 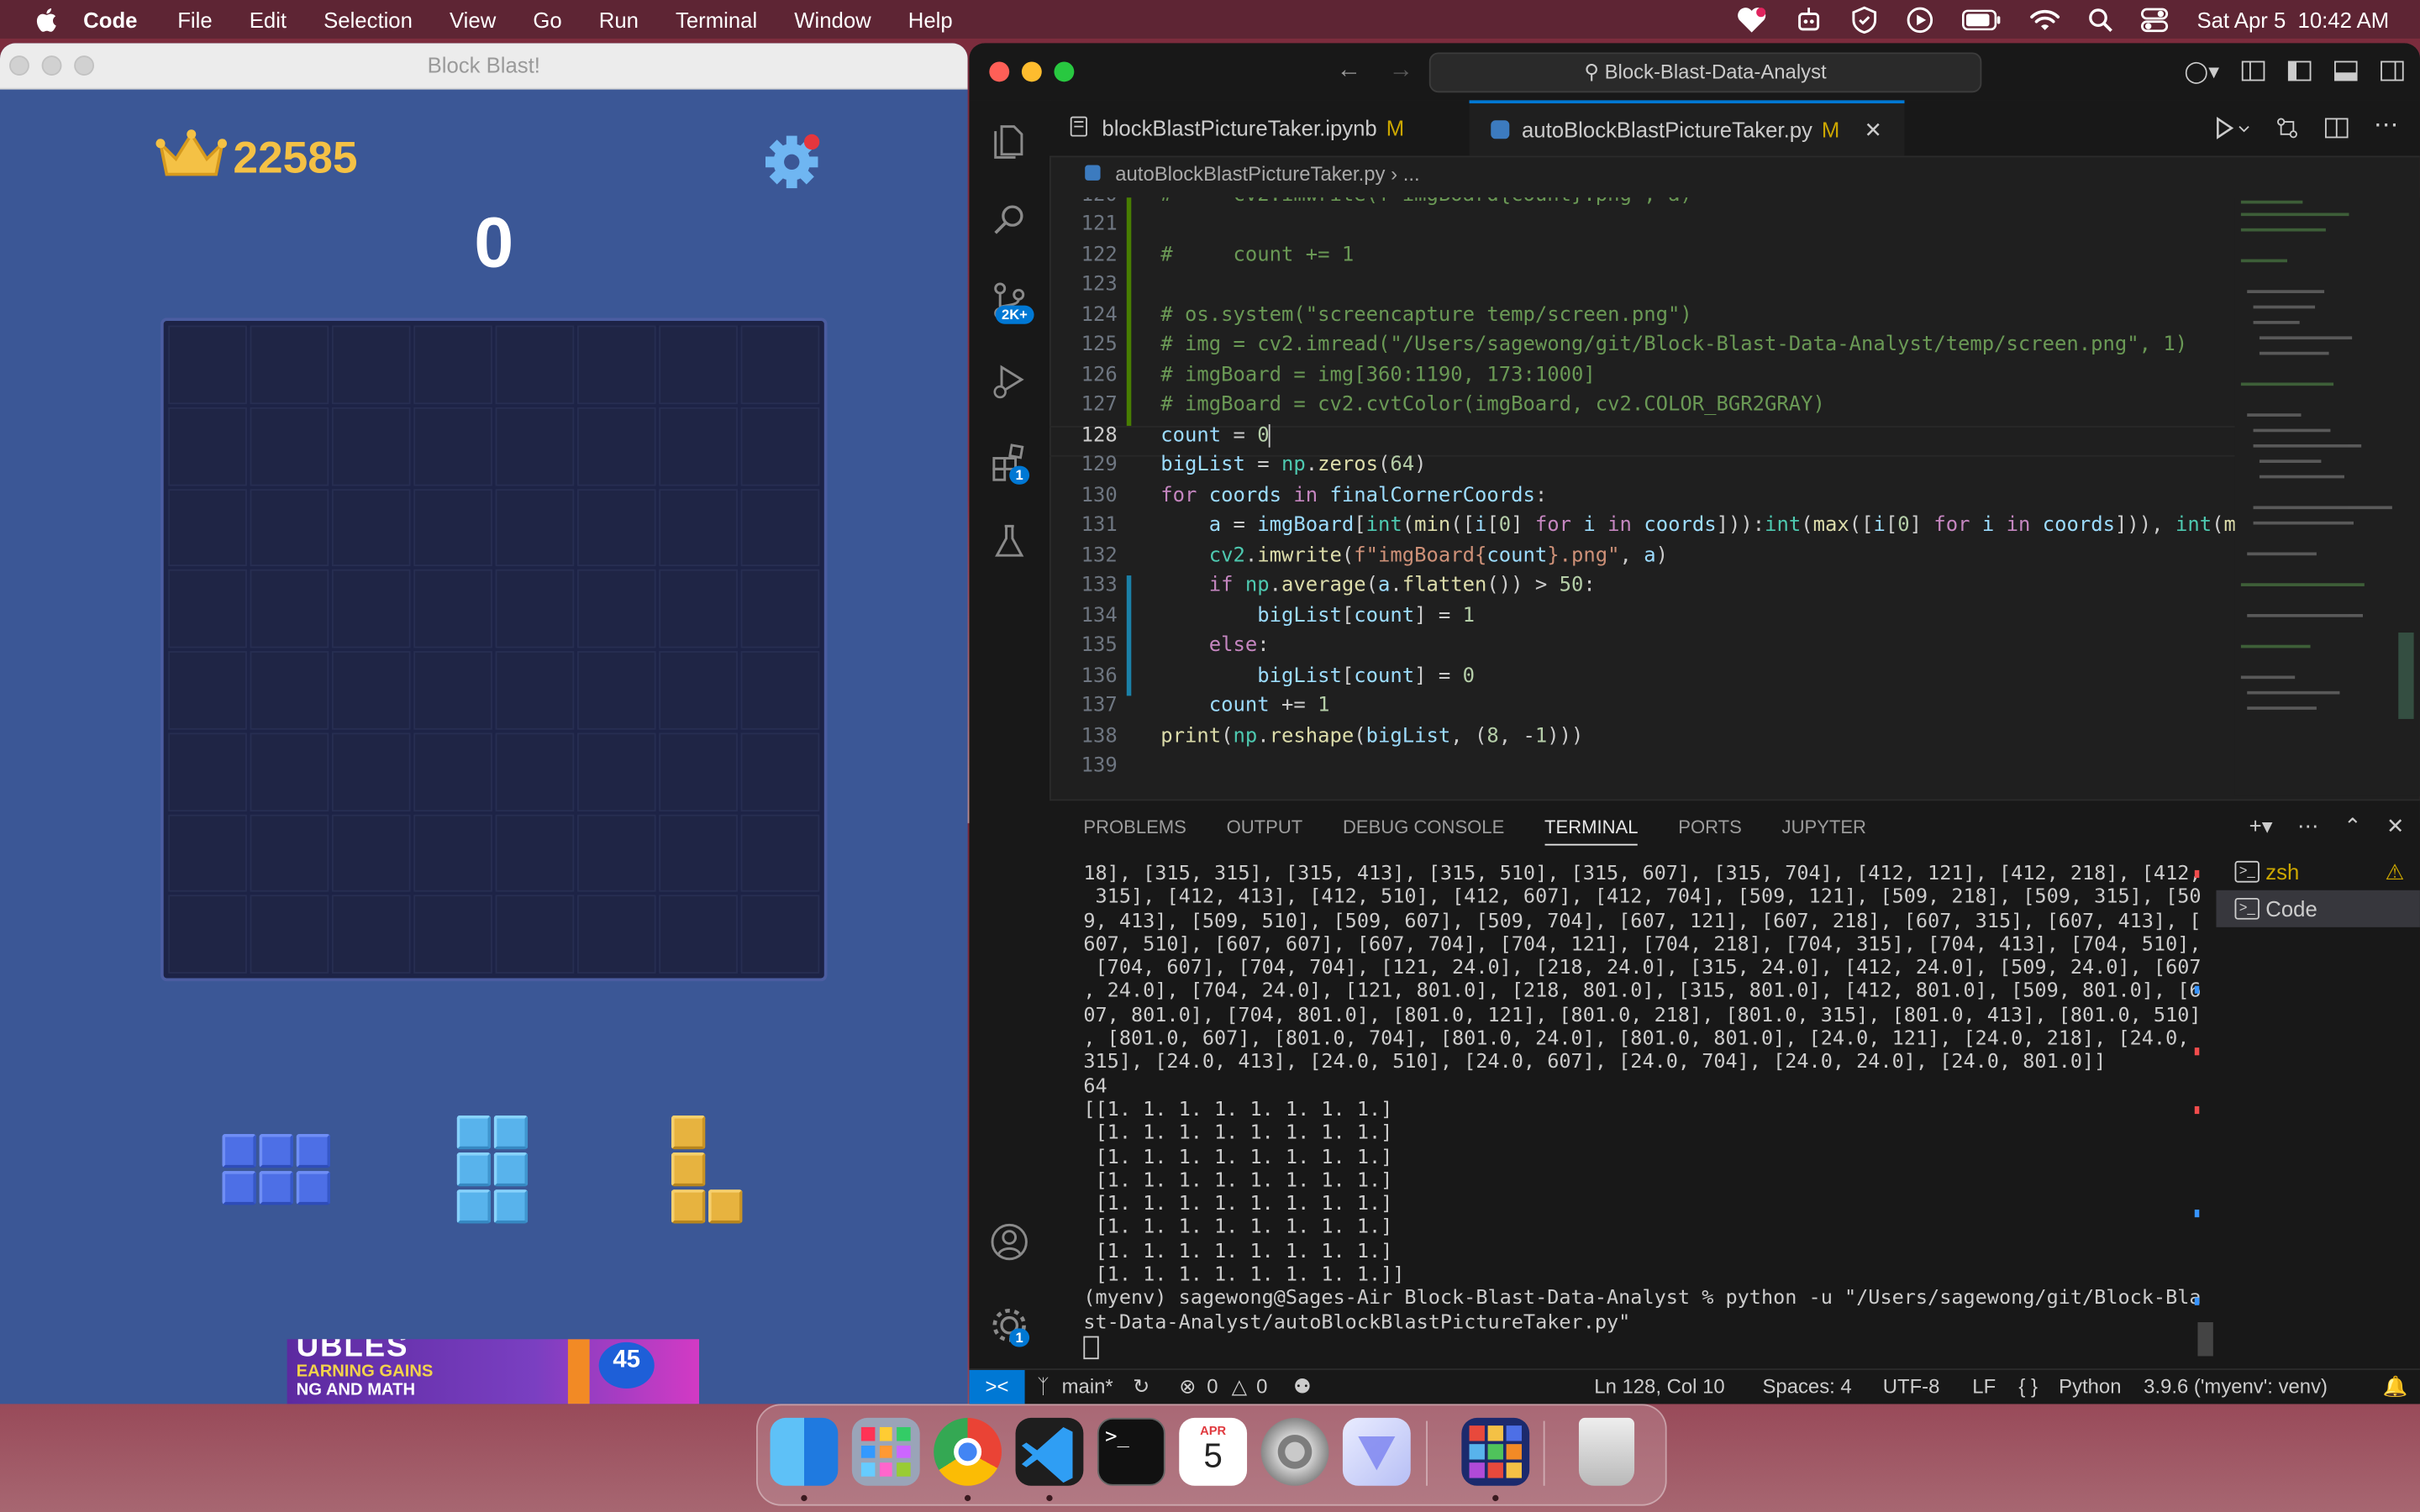 What do you see at coordinates (1377, 1451) in the screenshot?
I see `shortcuts-icon` at bounding box center [1377, 1451].